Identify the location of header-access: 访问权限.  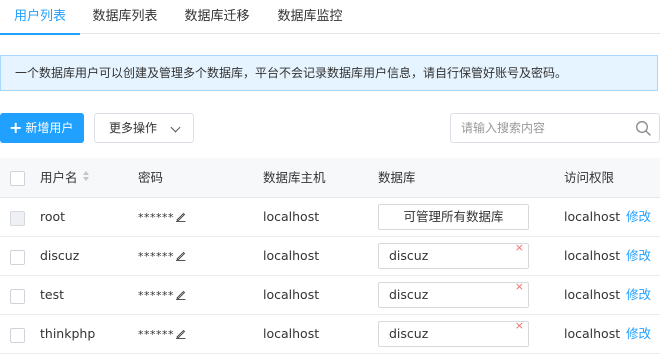
(589, 177).